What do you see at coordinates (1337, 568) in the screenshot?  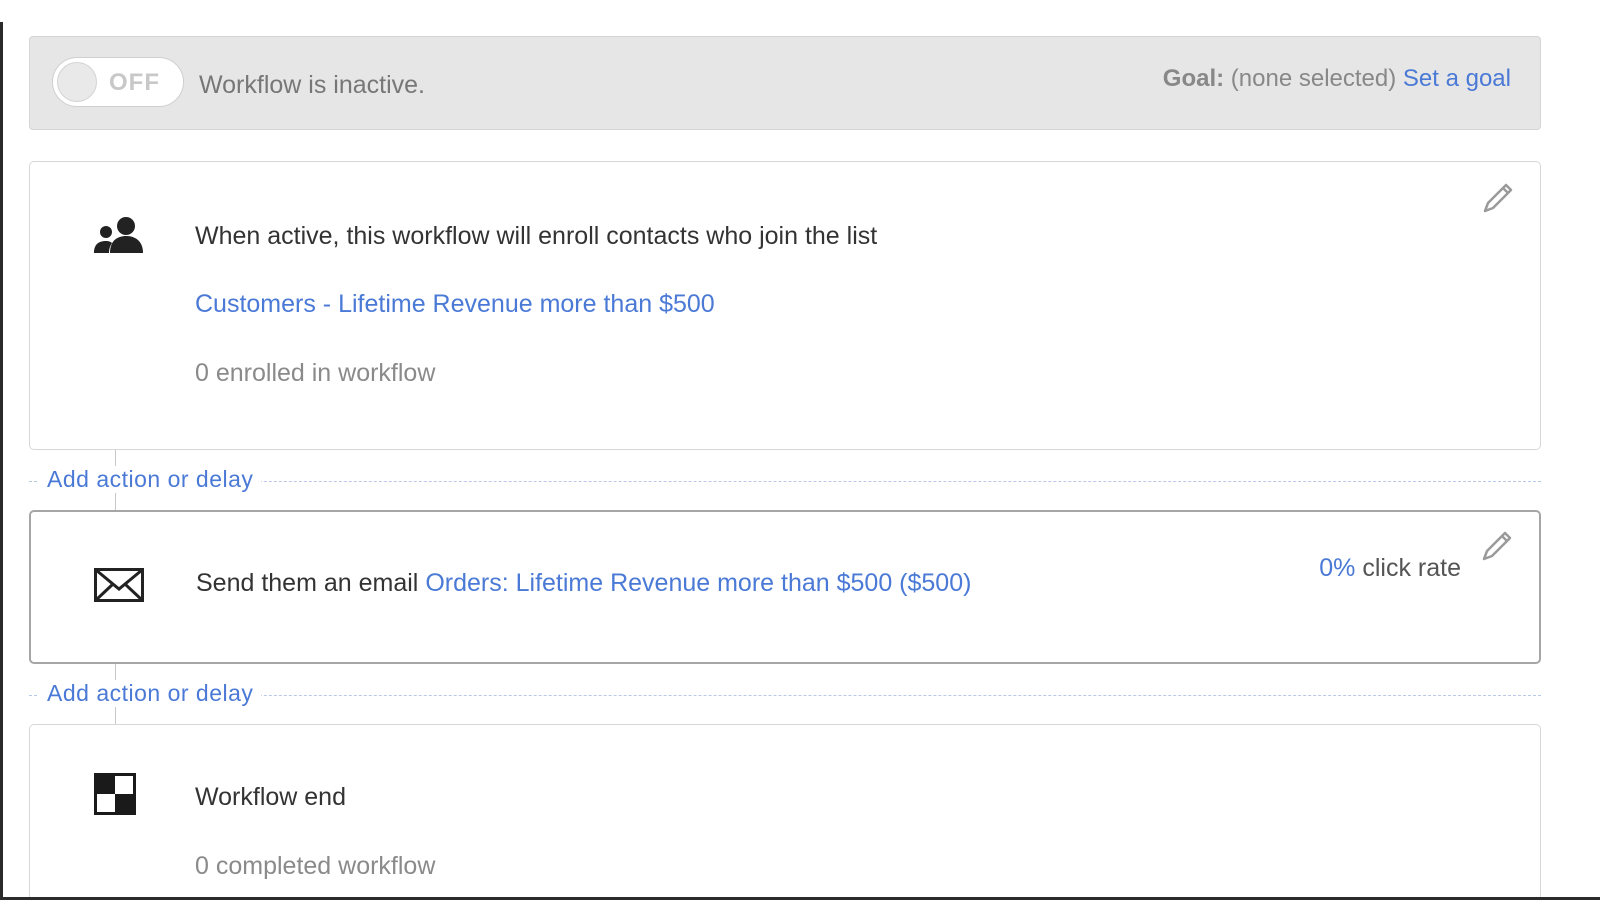 I see `click-rate-value: 0%` at bounding box center [1337, 568].